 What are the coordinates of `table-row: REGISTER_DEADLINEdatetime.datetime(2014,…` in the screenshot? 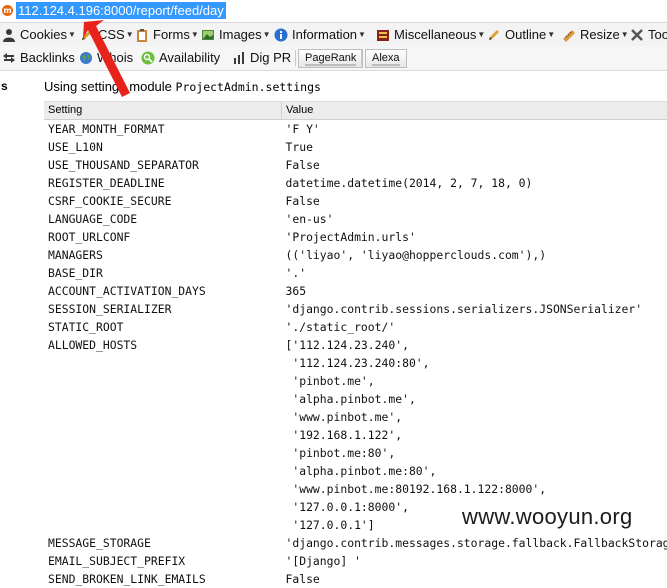 It's located at (355, 183).